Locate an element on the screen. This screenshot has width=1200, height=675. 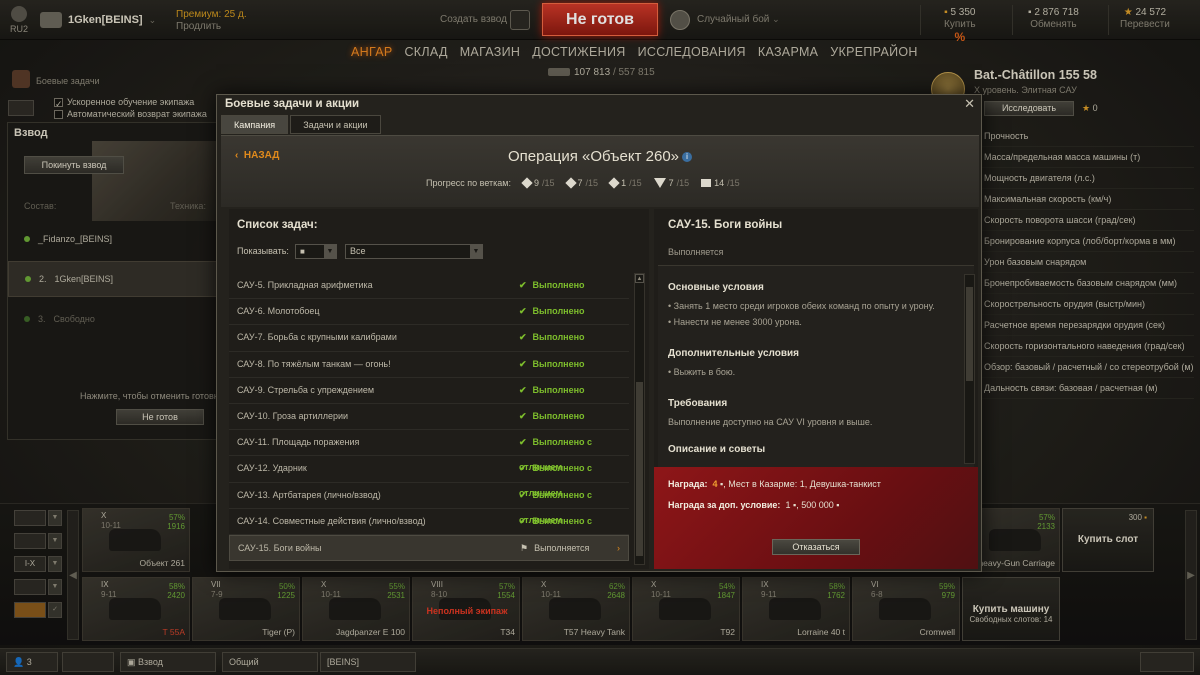
tank-destroyer-icon is located at coordinates (659, 183).